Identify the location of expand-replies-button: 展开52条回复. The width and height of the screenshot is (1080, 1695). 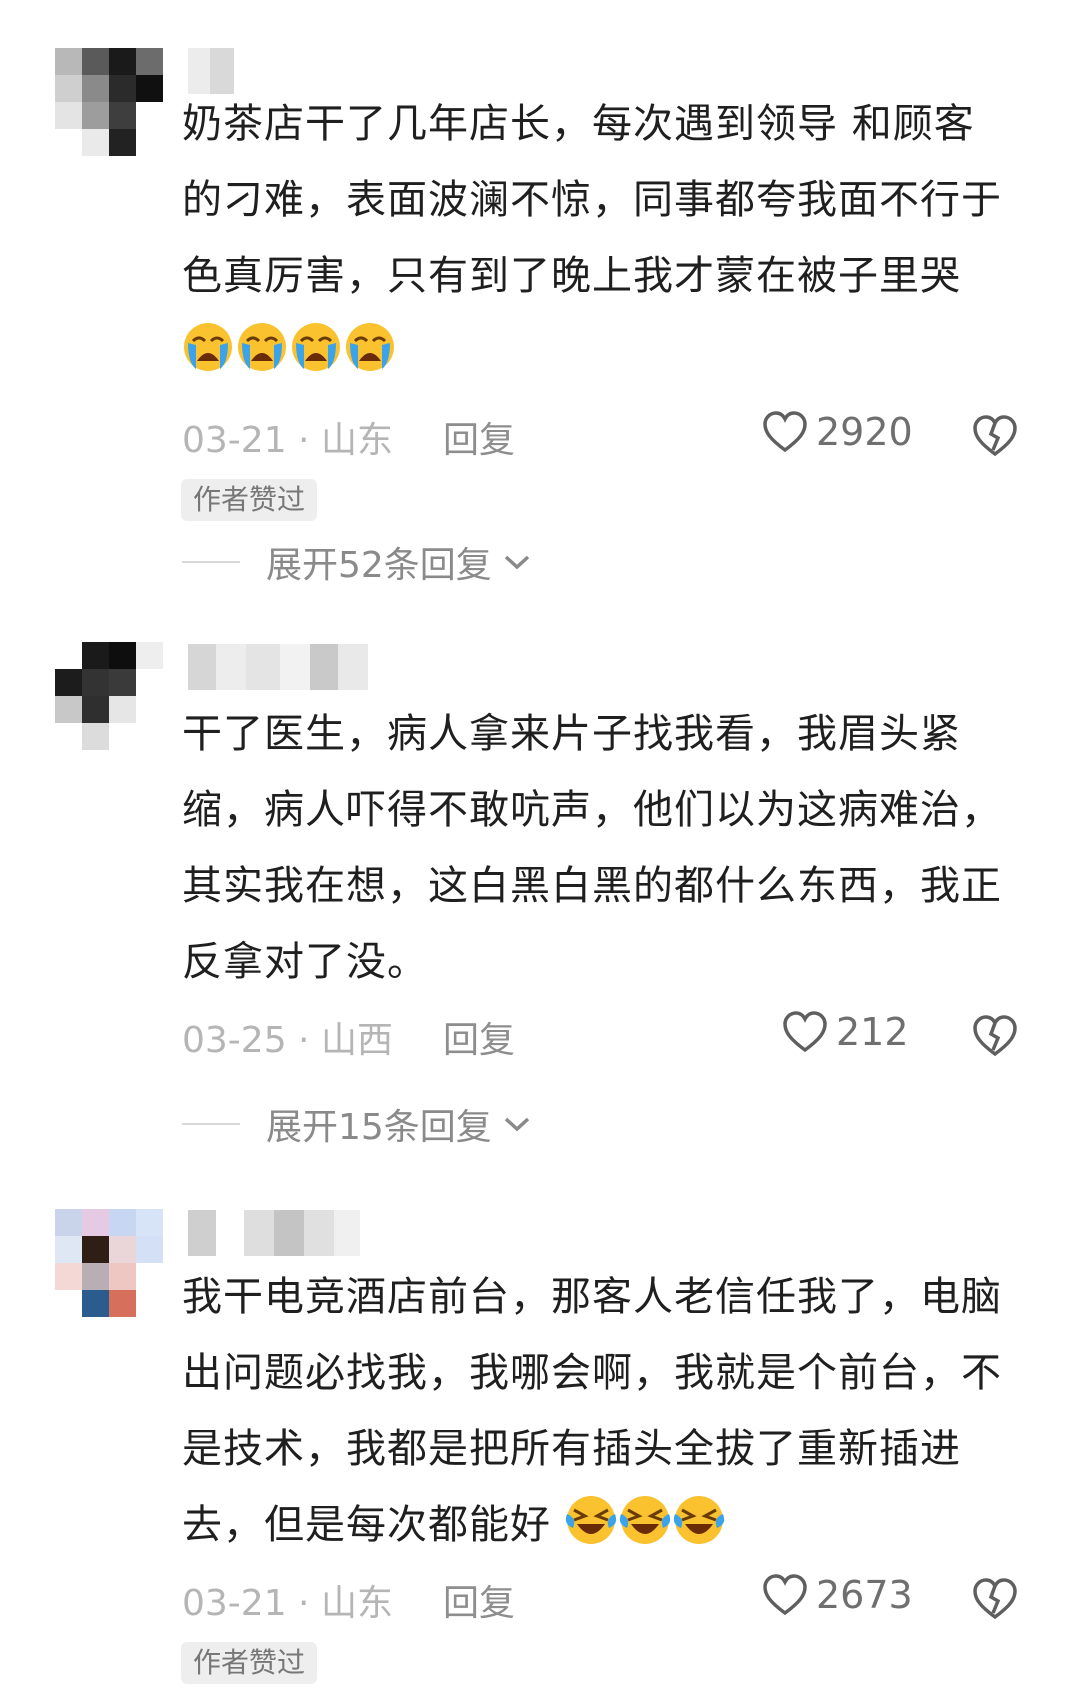
(357, 562).